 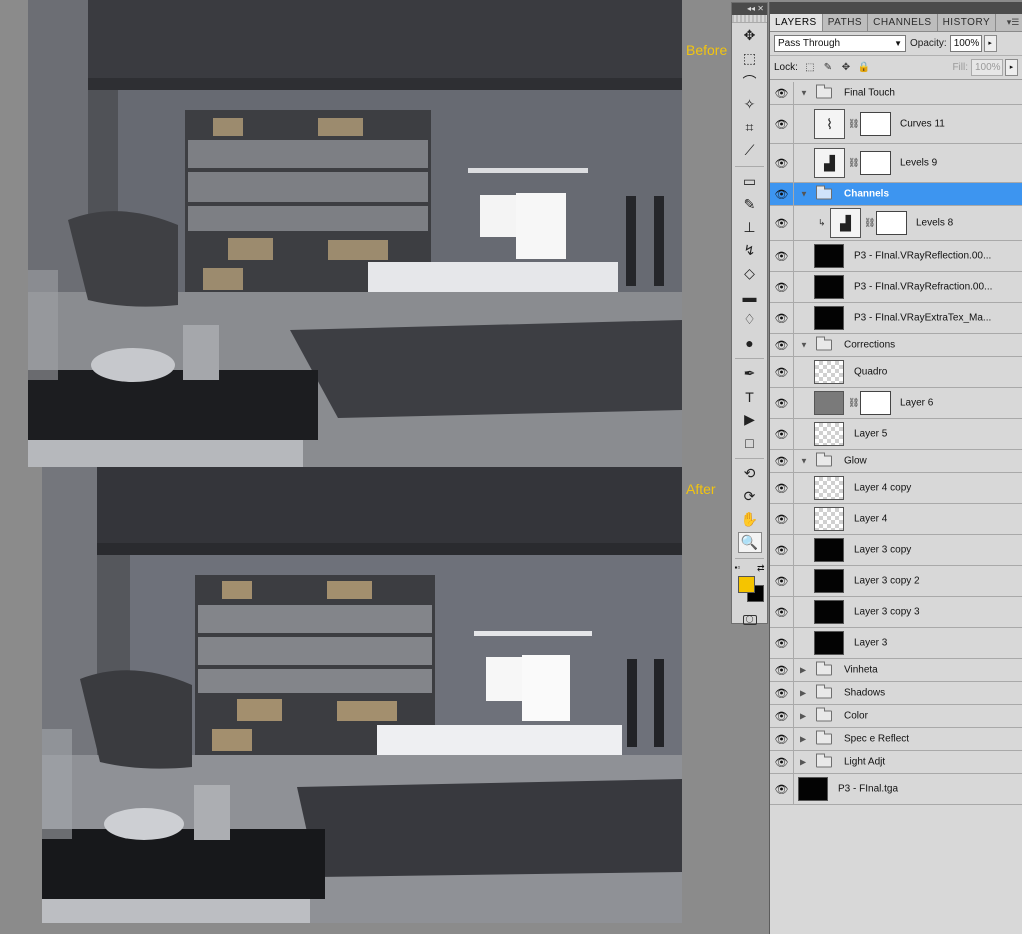 What do you see at coordinates (846, 22) in the screenshot?
I see `tab-paths: PATHS` at bounding box center [846, 22].